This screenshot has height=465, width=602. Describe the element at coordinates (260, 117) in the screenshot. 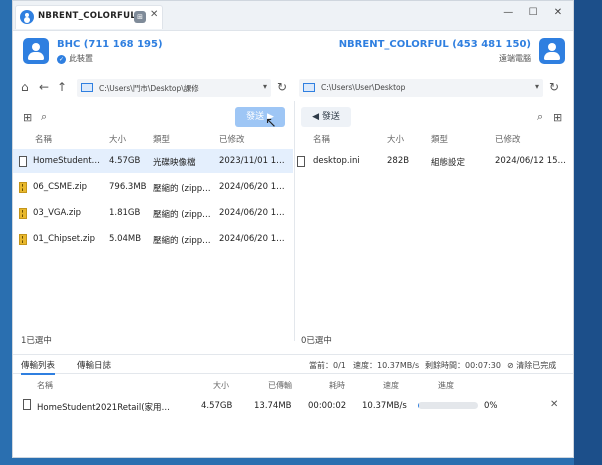

I see `send-button: 發送 ▶` at that location.